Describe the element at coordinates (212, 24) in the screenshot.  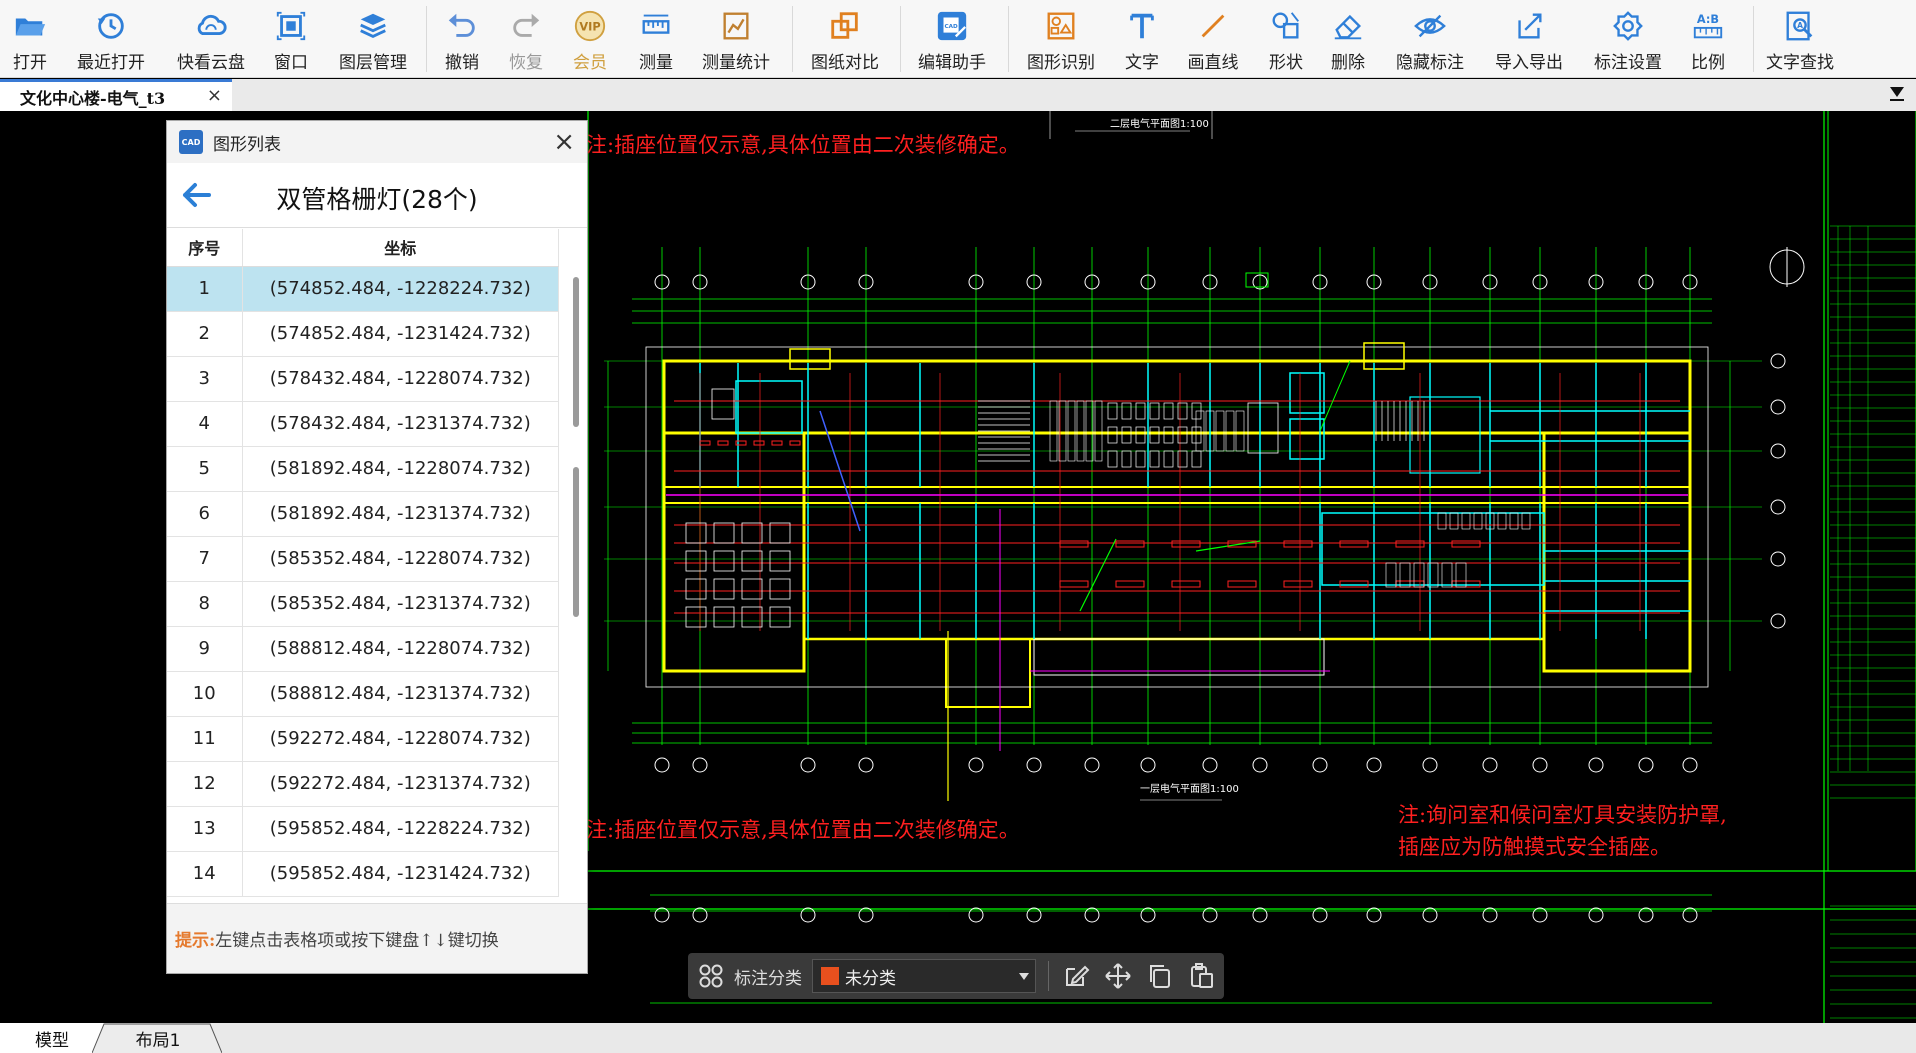
I see `cloud-icon` at that location.